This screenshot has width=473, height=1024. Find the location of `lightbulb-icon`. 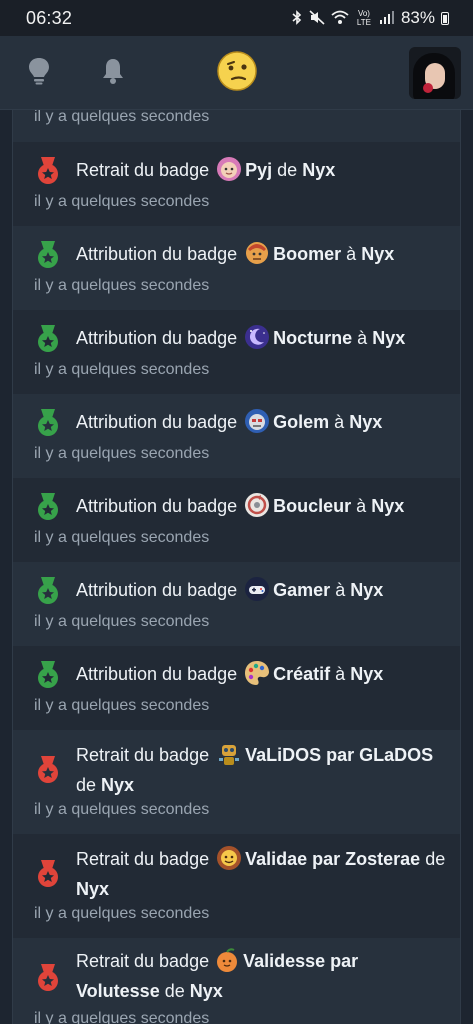

lightbulb-icon is located at coordinates (39, 73).